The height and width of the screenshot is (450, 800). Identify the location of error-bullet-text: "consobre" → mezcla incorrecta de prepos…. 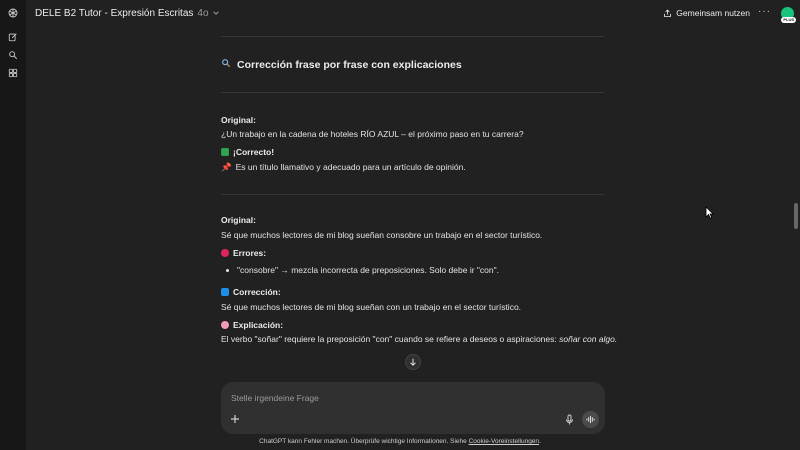
(368, 270).